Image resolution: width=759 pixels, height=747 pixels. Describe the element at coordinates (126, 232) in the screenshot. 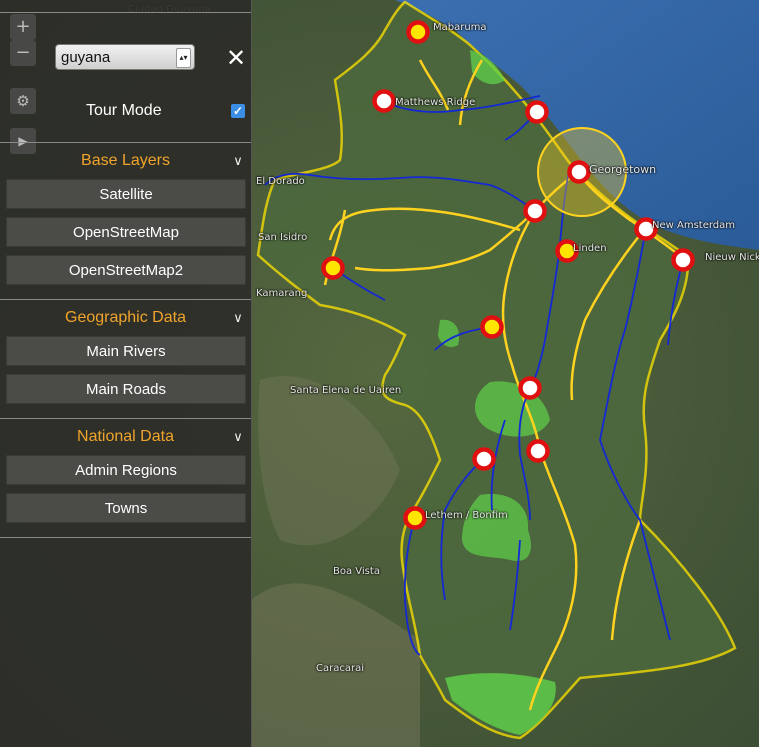

I see `layer-button-openstreetmap: OpenStreetMap` at that location.